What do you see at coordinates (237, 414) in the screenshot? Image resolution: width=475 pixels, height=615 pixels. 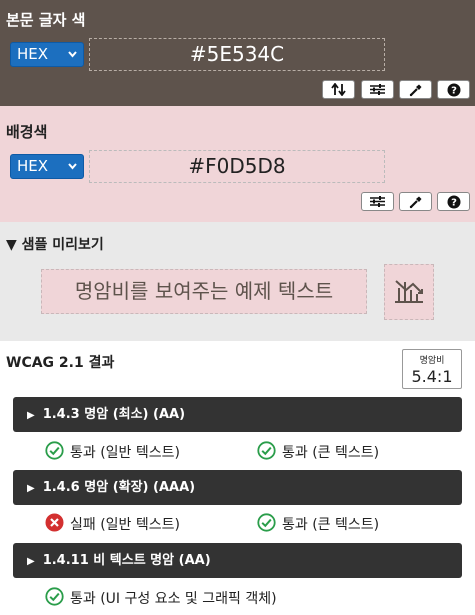 I see `criterion-1-4-3-toggle: ▶ 1.4.3 명암 (최소) (AA)` at bounding box center [237, 414].